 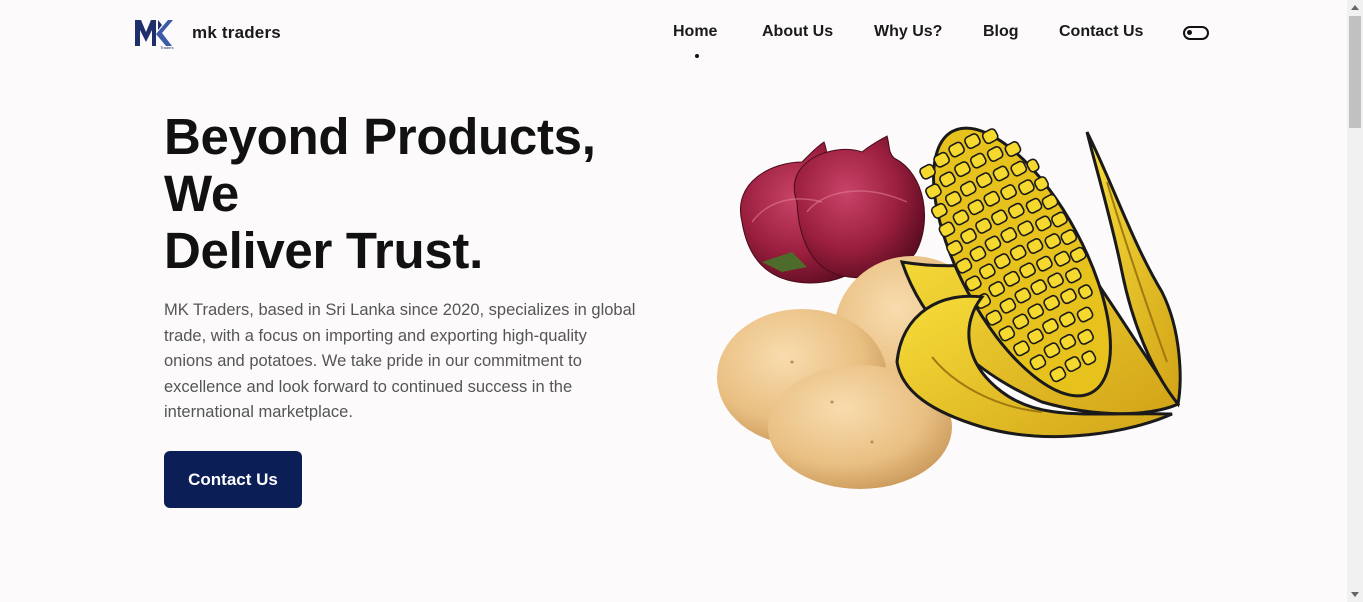 What do you see at coordinates (167, 47) in the screenshot?
I see `svg-text: Traders` at bounding box center [167, 47].